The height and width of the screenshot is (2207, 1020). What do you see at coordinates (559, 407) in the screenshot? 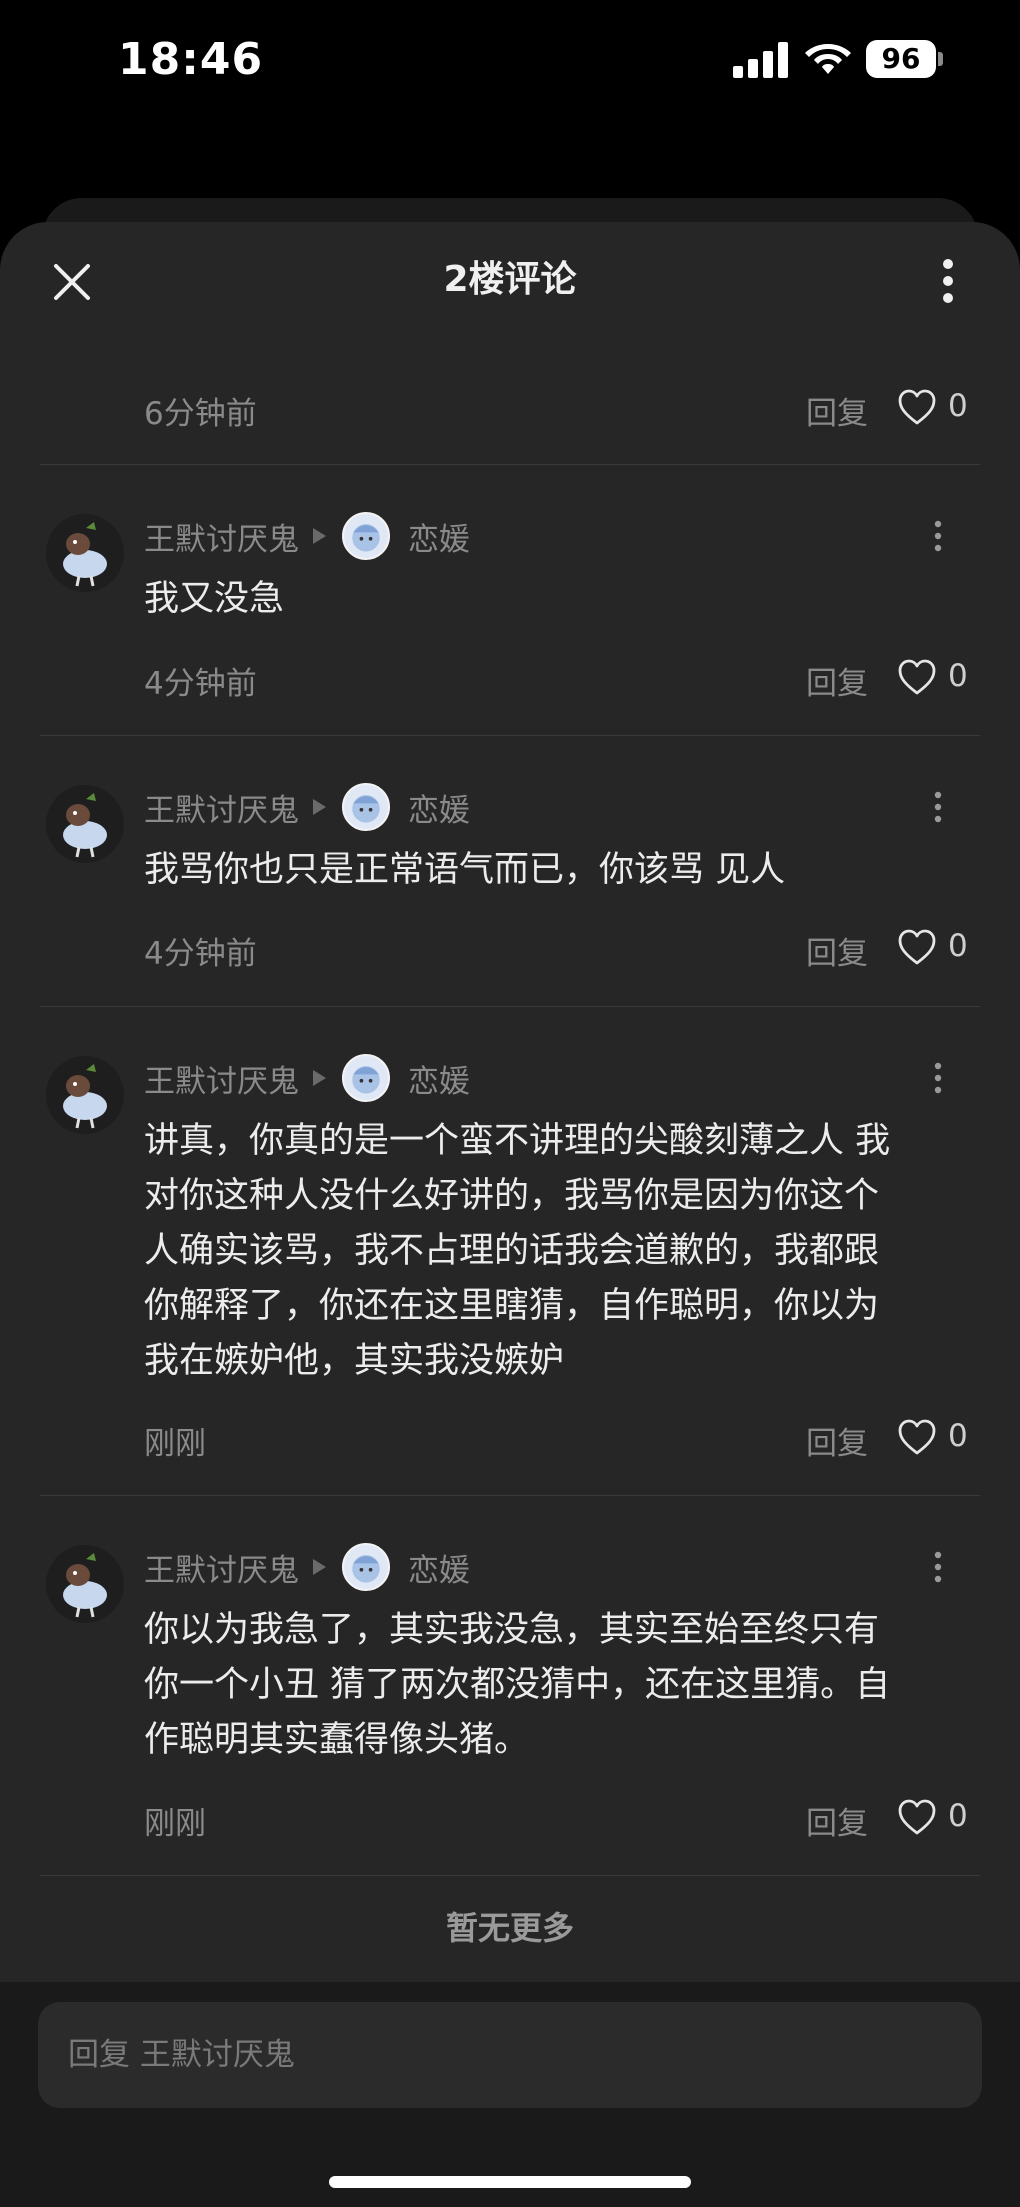
I see `comment-meta-row: 6分钟前 回复 0` at bounding box center [559, 407].